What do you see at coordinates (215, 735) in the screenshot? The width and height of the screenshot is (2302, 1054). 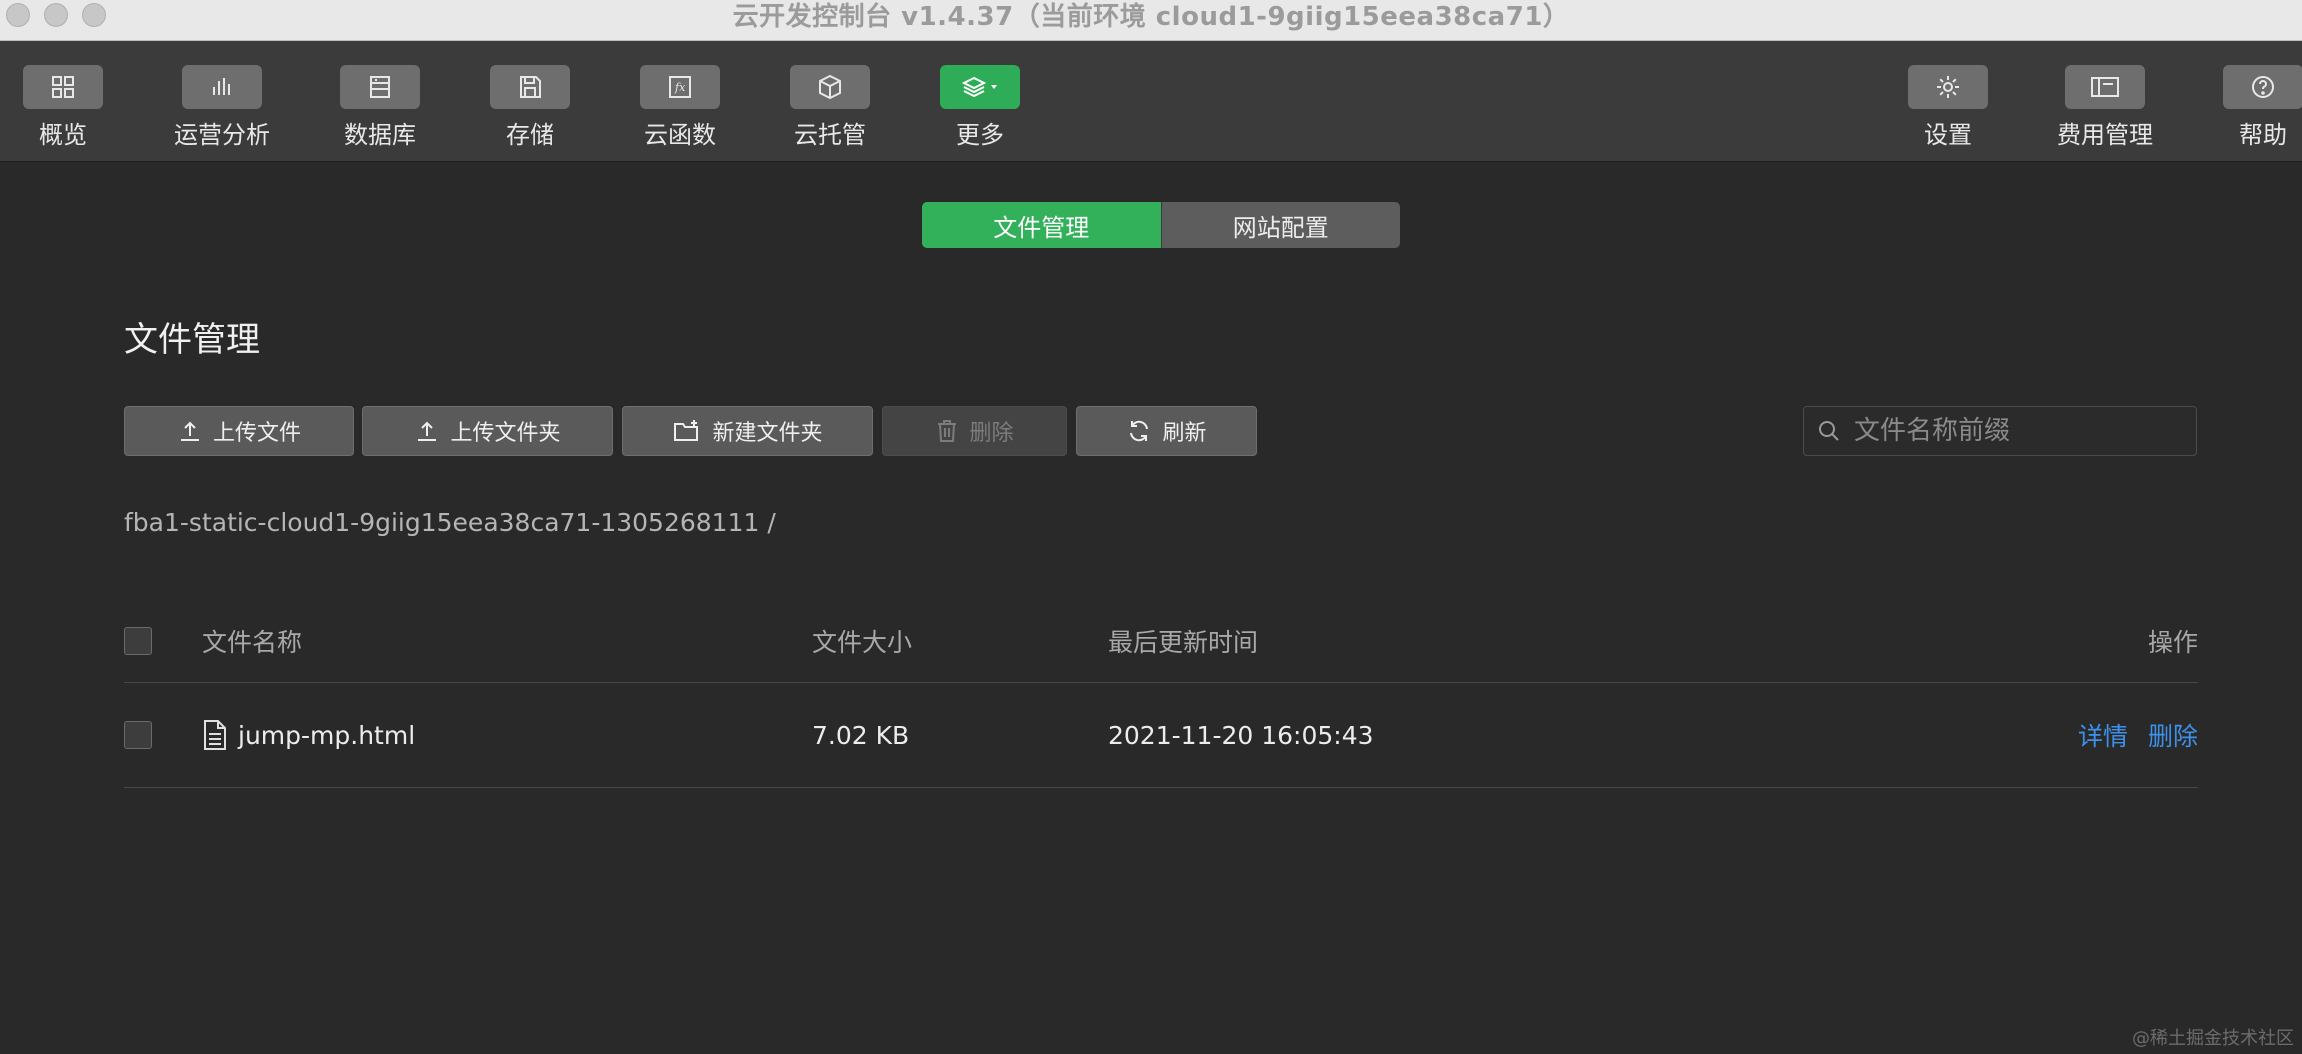 I see `file-document-icon` at bounding box center [215, 735].